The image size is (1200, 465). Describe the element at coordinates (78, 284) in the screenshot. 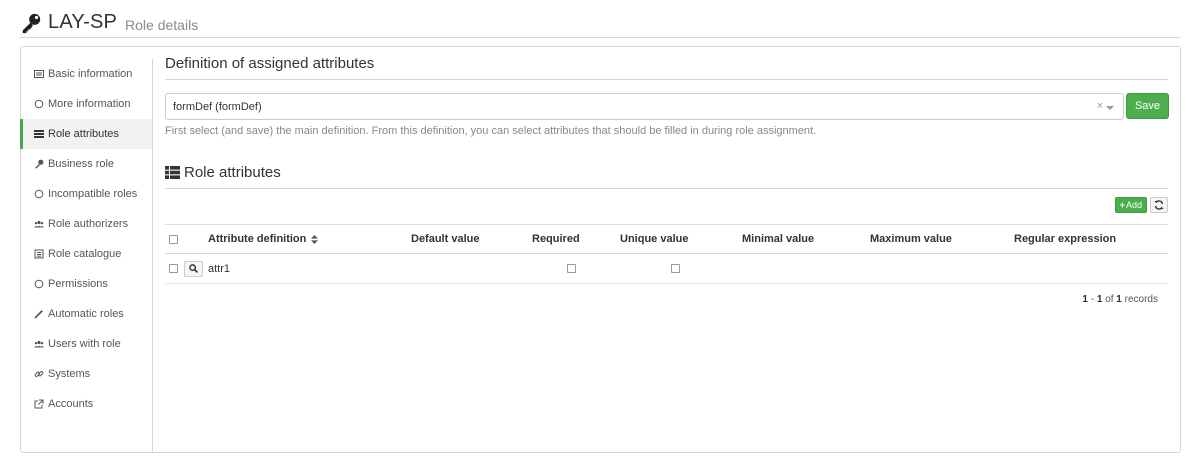

I see `sidebar-item-label: Permissions` at that location.